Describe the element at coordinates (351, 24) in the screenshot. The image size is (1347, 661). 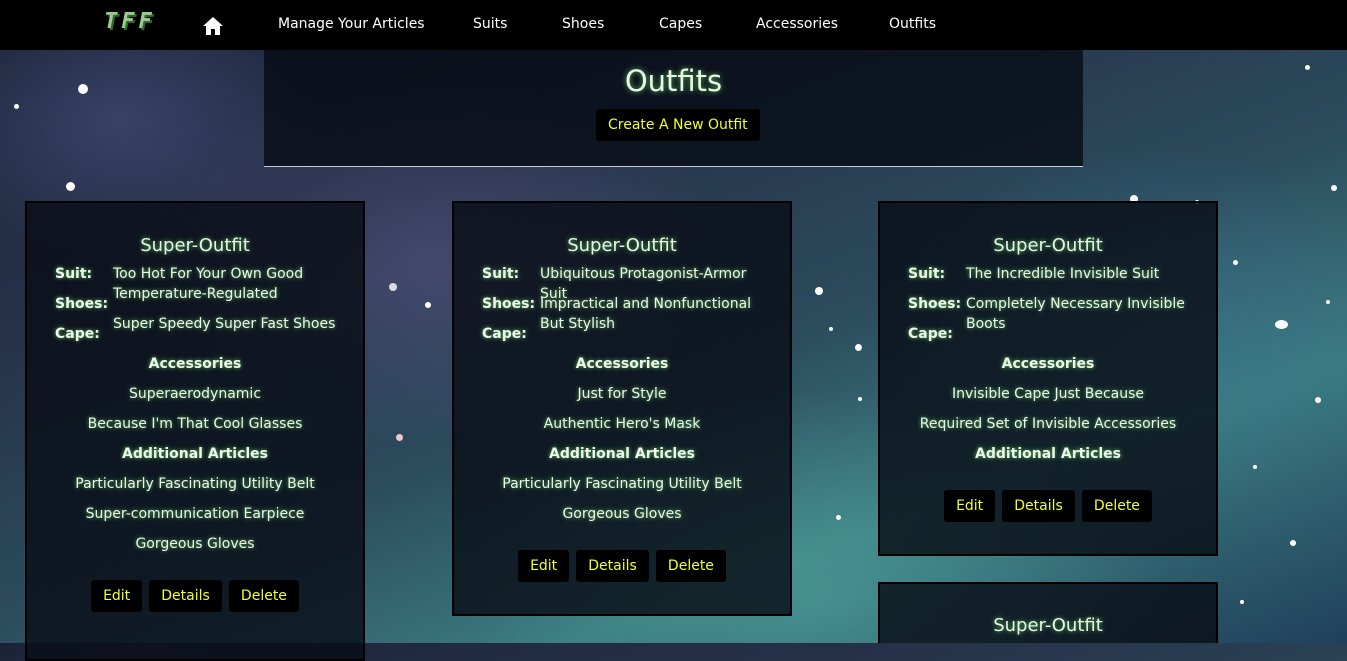
I see `nav-manage-articles-link: Manage Your Articles` at that location.